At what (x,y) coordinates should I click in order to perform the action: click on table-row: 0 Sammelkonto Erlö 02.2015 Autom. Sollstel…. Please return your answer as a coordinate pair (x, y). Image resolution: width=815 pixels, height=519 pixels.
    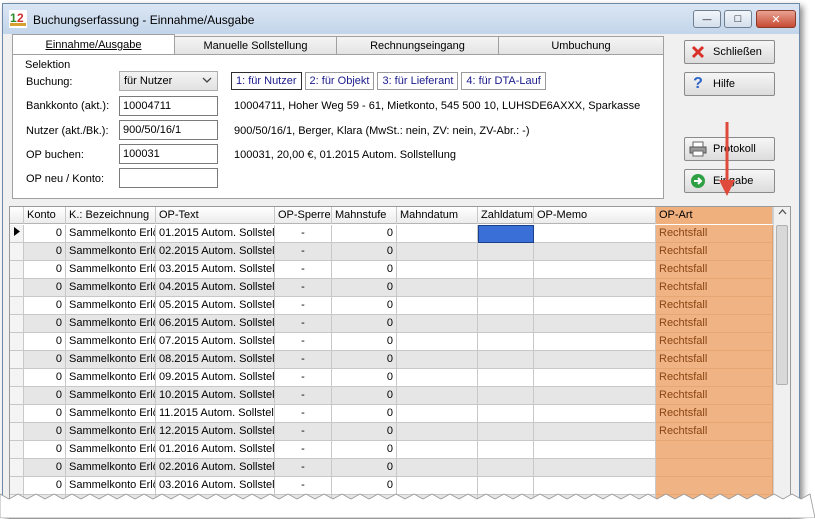
    Looking at the image, I should click on (391, 252).